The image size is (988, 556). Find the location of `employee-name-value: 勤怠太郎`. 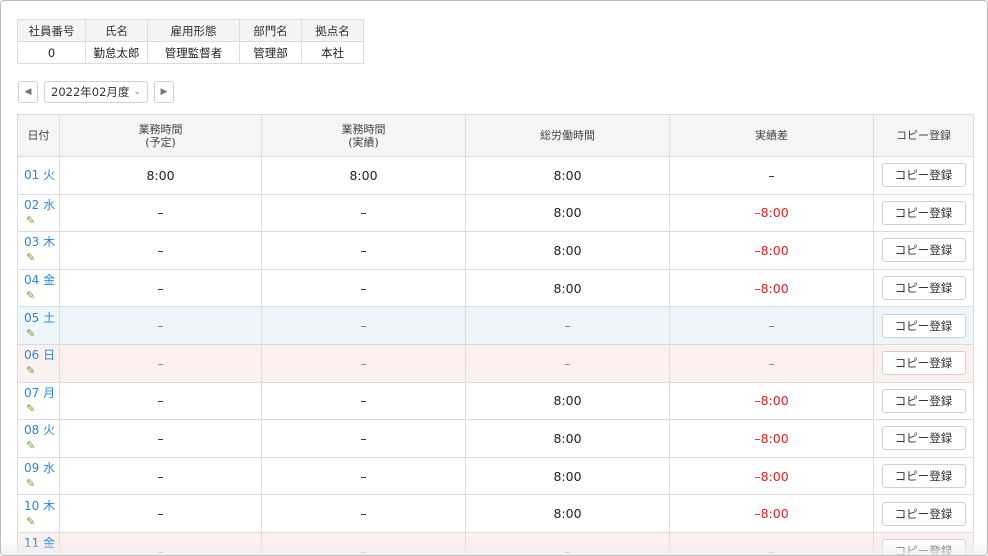

employee-name-value: 勤怠太郎 is located at coordinates (116, 52).